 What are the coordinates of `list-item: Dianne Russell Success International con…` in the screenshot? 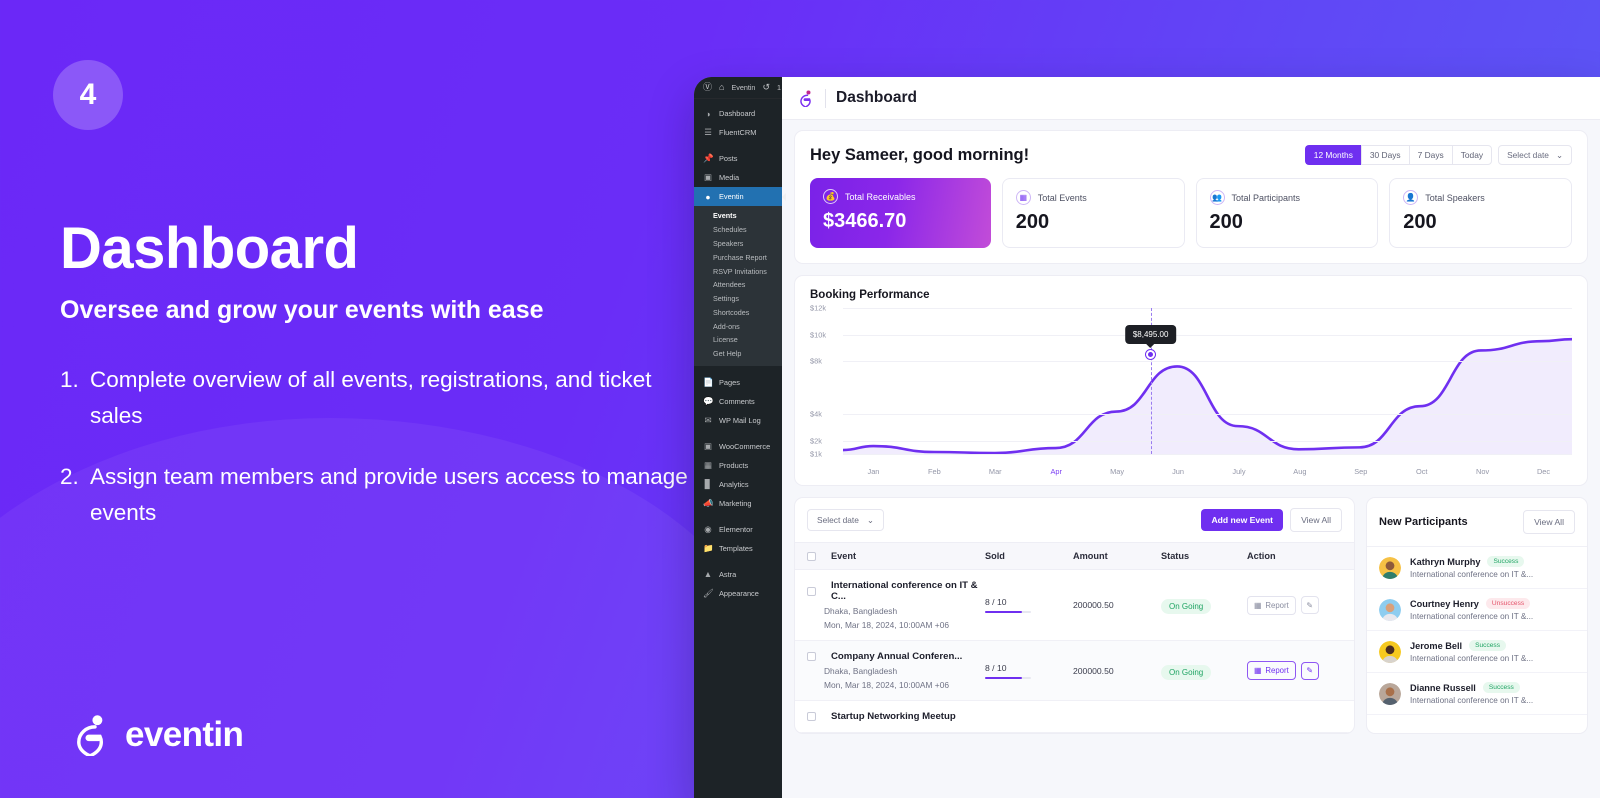 It's located at (1477, 694).